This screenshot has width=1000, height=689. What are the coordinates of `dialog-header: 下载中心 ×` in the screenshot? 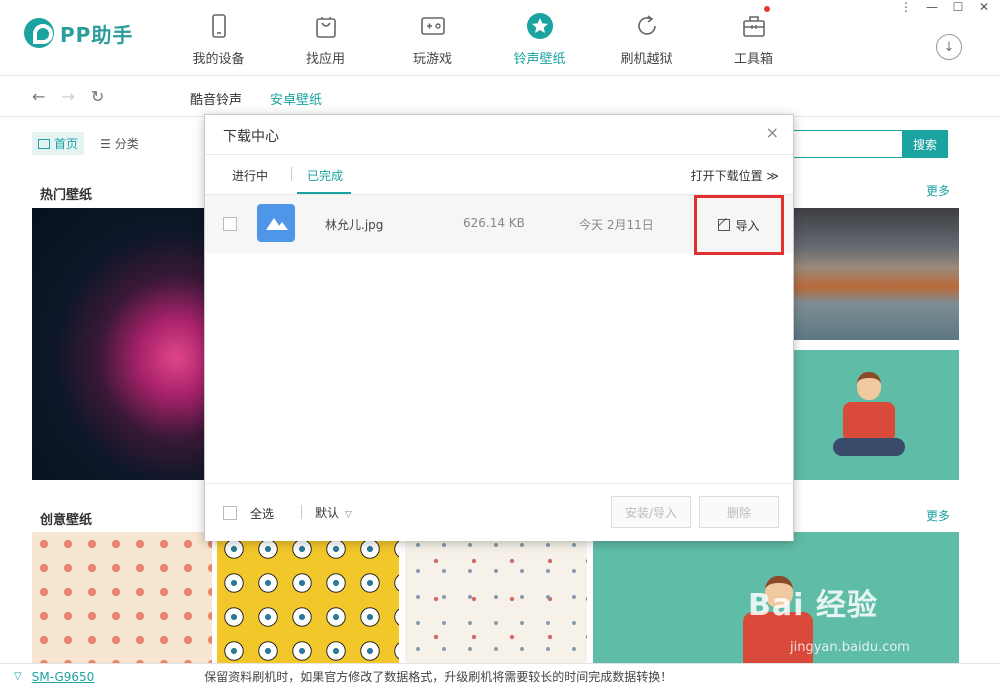 It's located at (499, 135).